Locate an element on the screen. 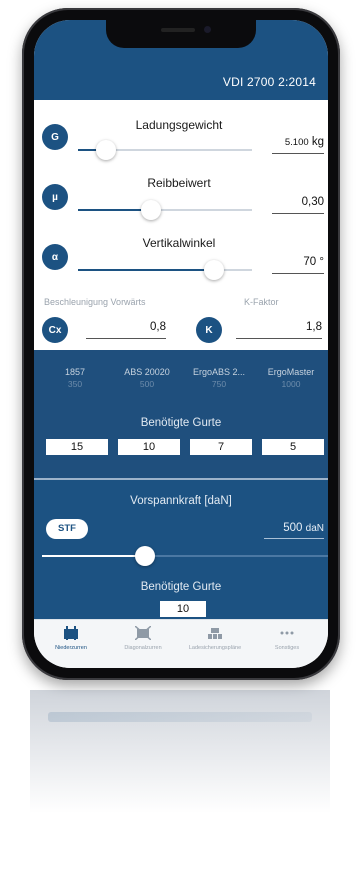  pretension-slider-fill is located at coordinates (93, 556).